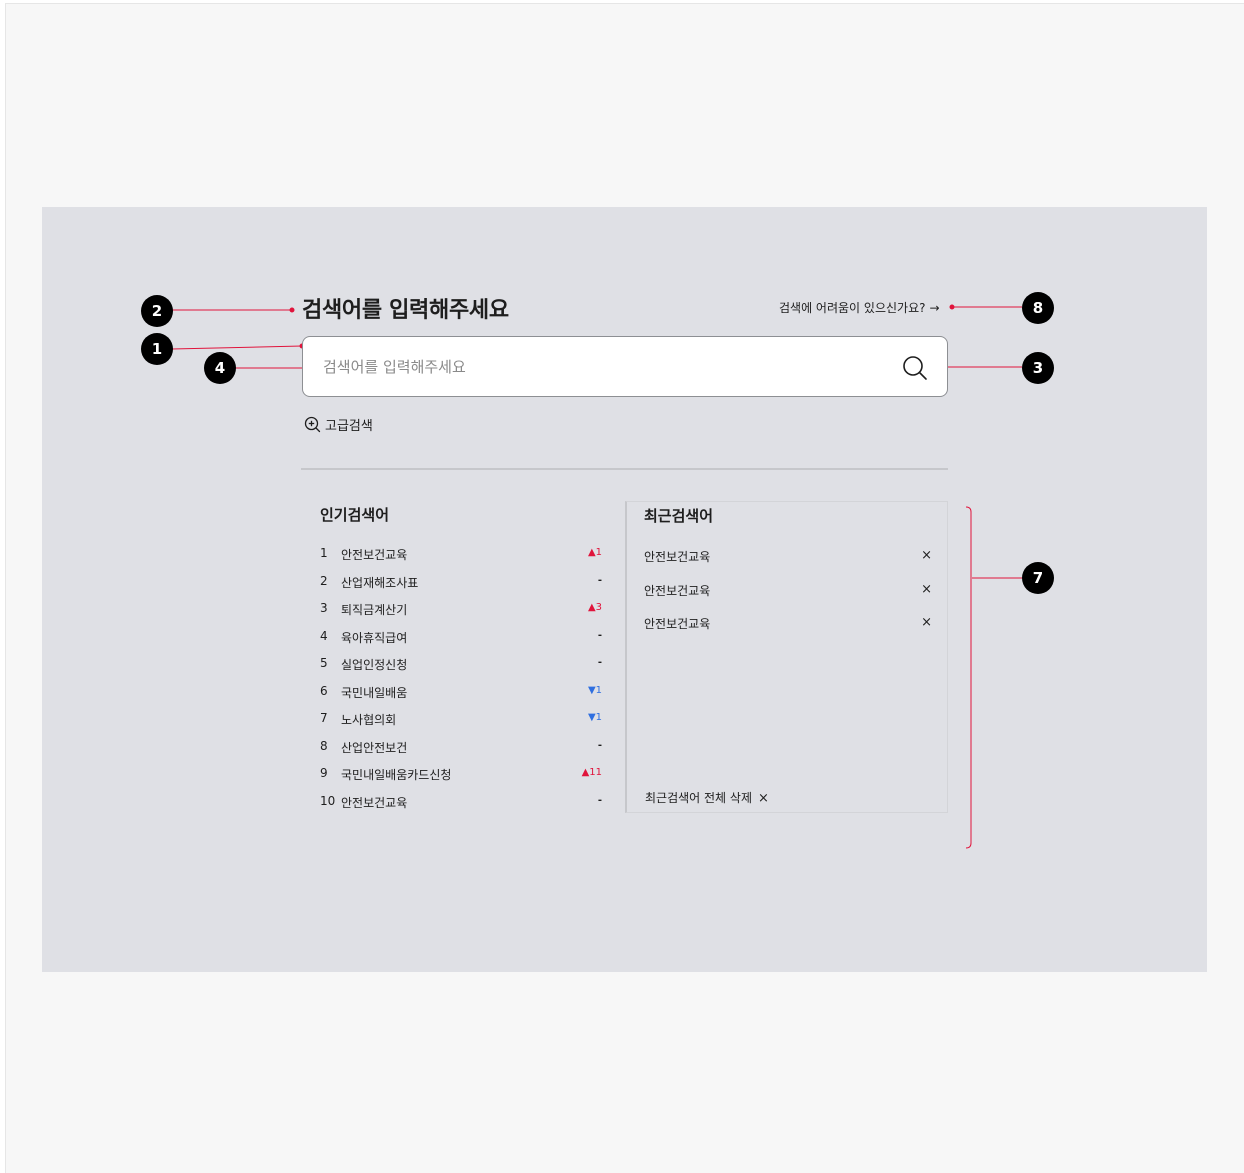  I want to click on rank-change: ▲1, so click(594, 552).